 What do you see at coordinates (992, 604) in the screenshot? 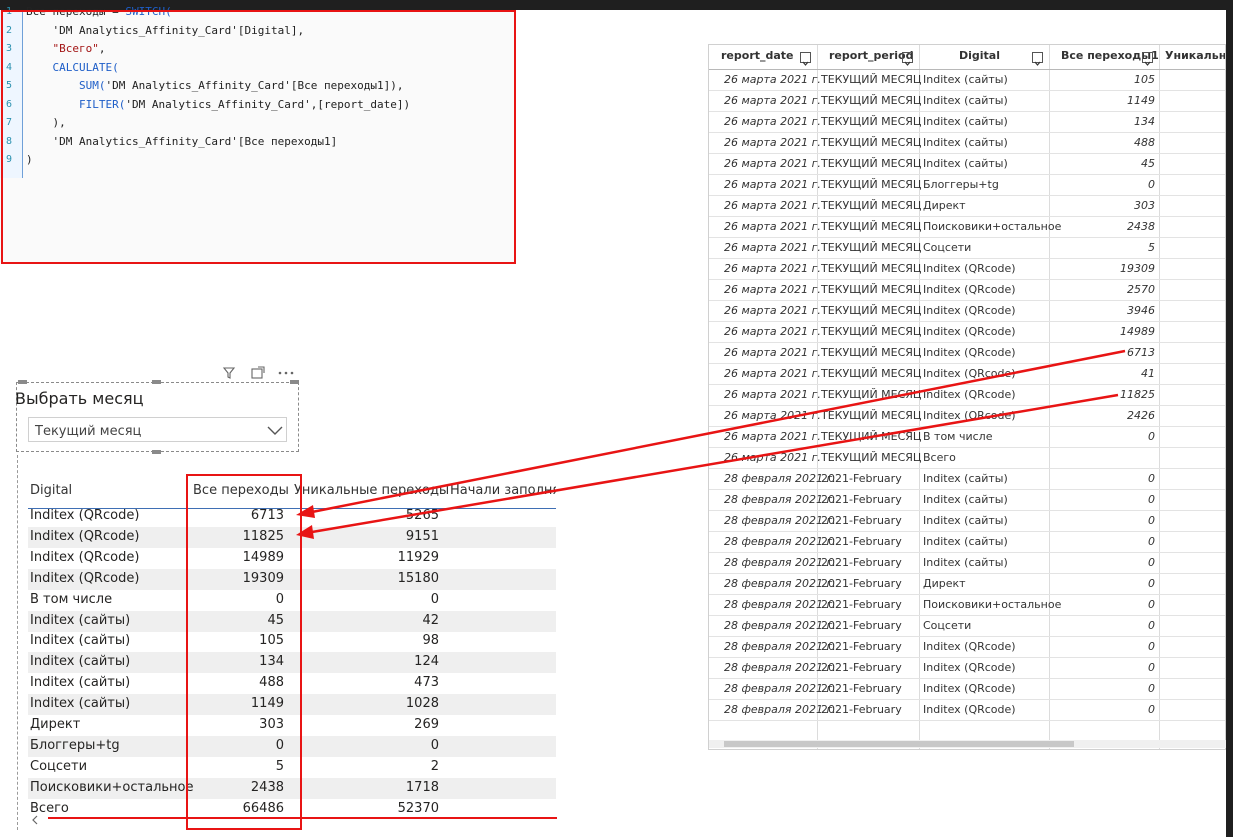
I see `cell-digital: Поисковики+остальное` at bounding box center [992, 604].